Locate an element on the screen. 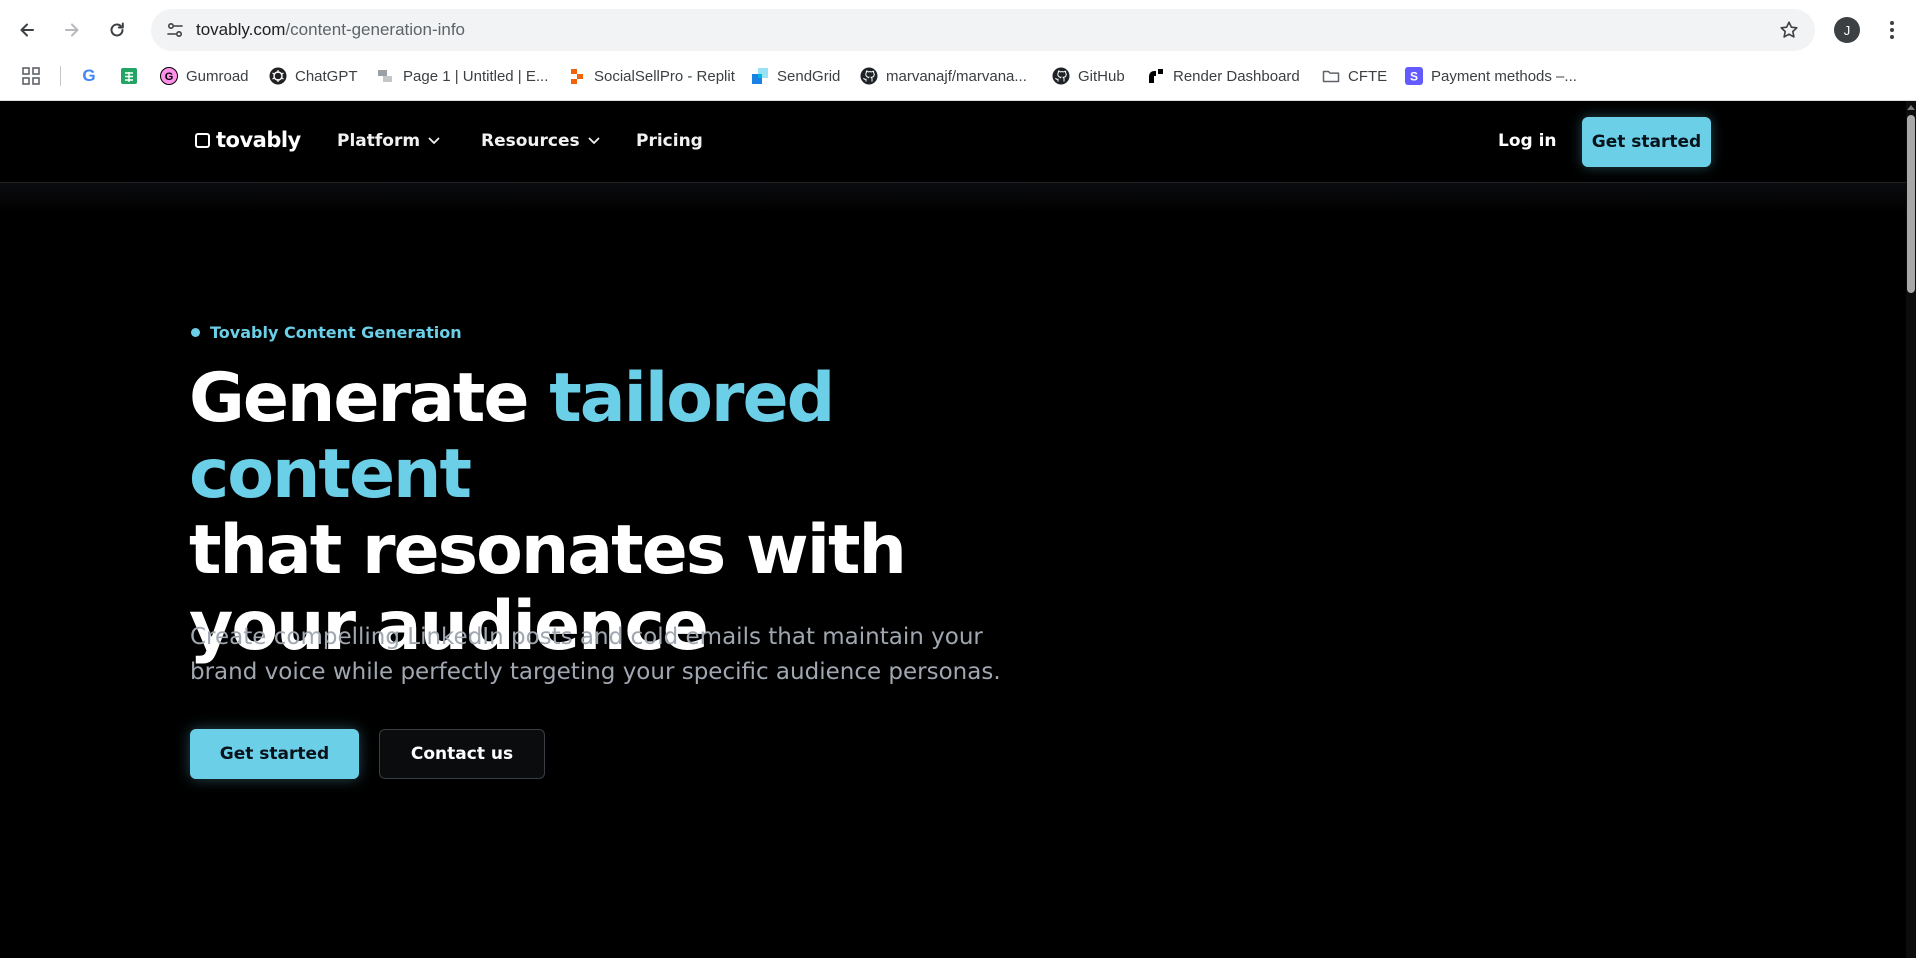  scroll-thumb is located at coordinates (1911, 204).